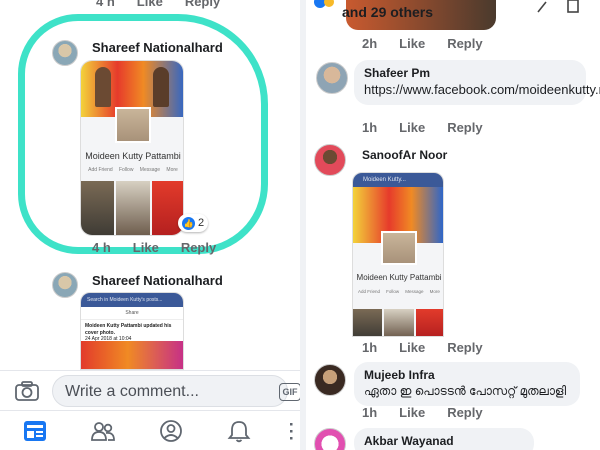 This screenshot has height=450, width=600. I want to click on reaction-count: 2, so click(201, 223).